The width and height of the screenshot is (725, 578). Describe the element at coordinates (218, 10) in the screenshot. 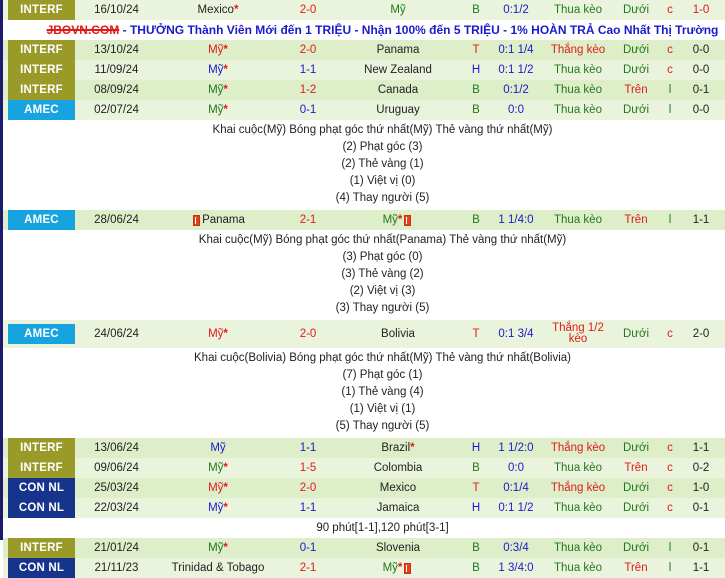

I see `home-team-cell: Mexico*` at that location.